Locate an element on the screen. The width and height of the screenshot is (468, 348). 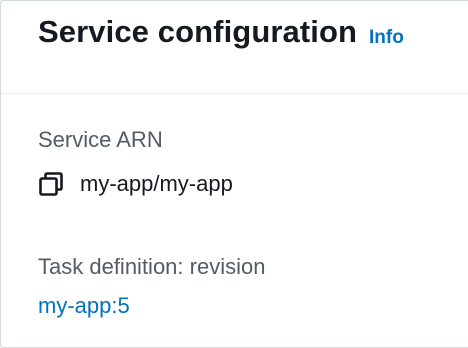
copy-icon is located at coordinates (51, 184).